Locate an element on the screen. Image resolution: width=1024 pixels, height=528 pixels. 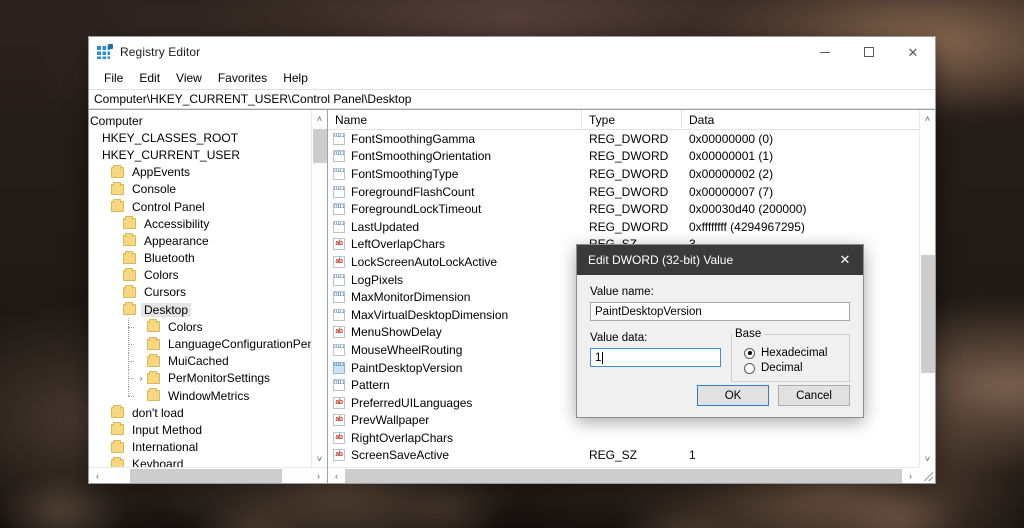
tree-horizontal-scrollbar: ‹ › is located at coordinates (208, 475).